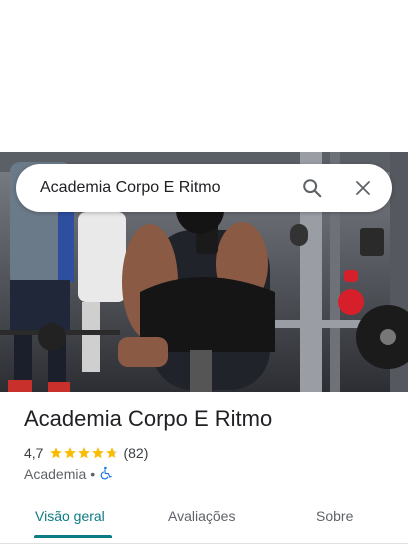  Describe the element at coordinates (201, 516) in the screenshot. I see `tab-reviews: Avaliações` at that location.